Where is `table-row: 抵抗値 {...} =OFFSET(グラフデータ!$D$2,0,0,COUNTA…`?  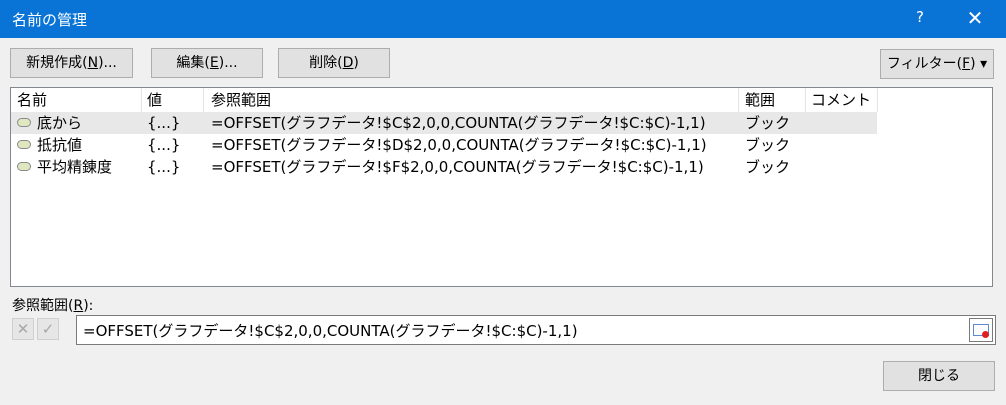 table-row: 抵抗値 {...} =OFFSET(グラフデータ!$D$2,0,0,COUNTA… is located at coordinates (444, 145).